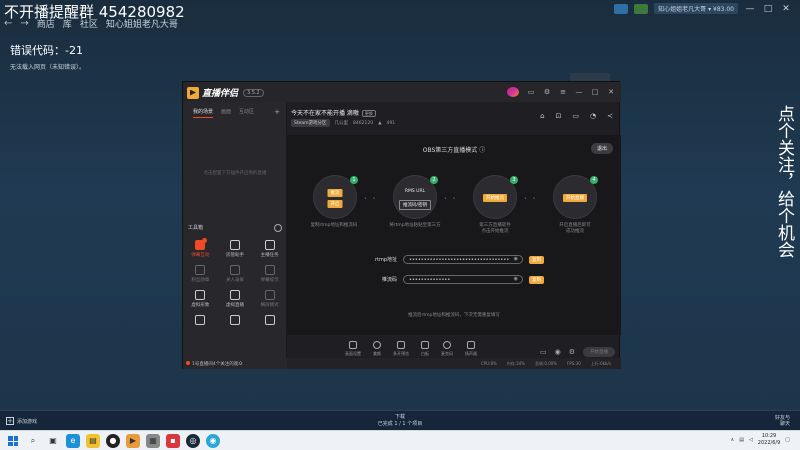 The height and width of the screenshot is (450, 800). What do you see at coordinates (153, 441) in the screenshot?
I see `app-icon: ▦` at bounding box center [153, 441].